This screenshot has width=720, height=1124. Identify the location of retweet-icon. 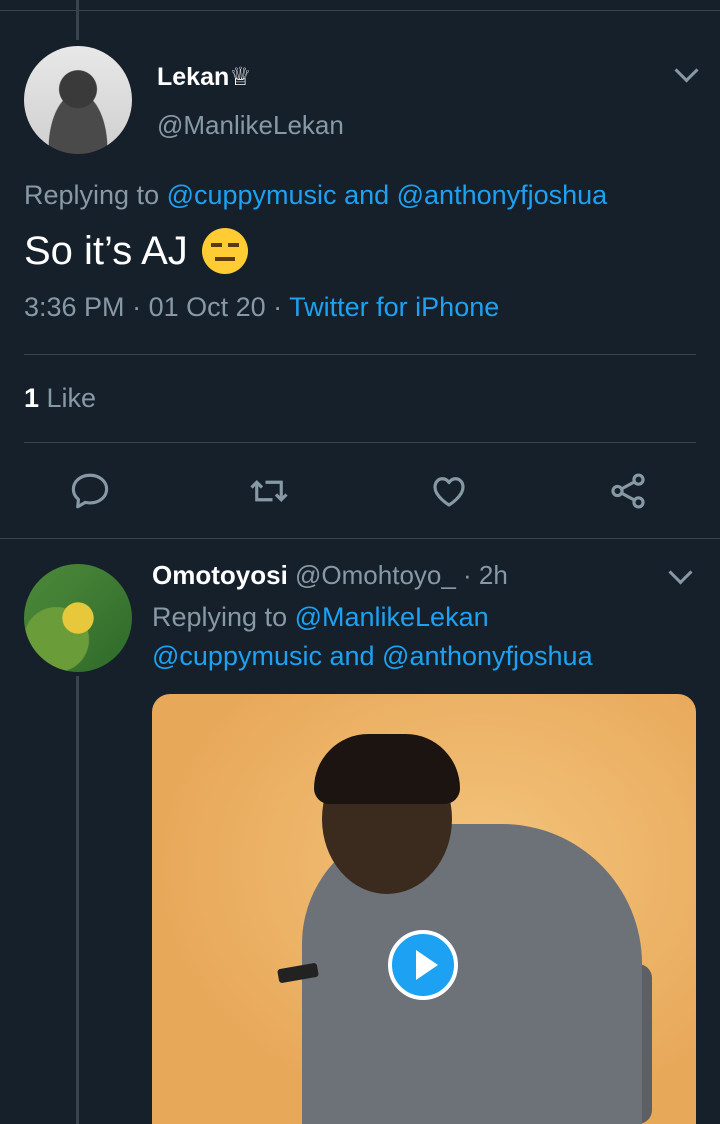
(269, 491).